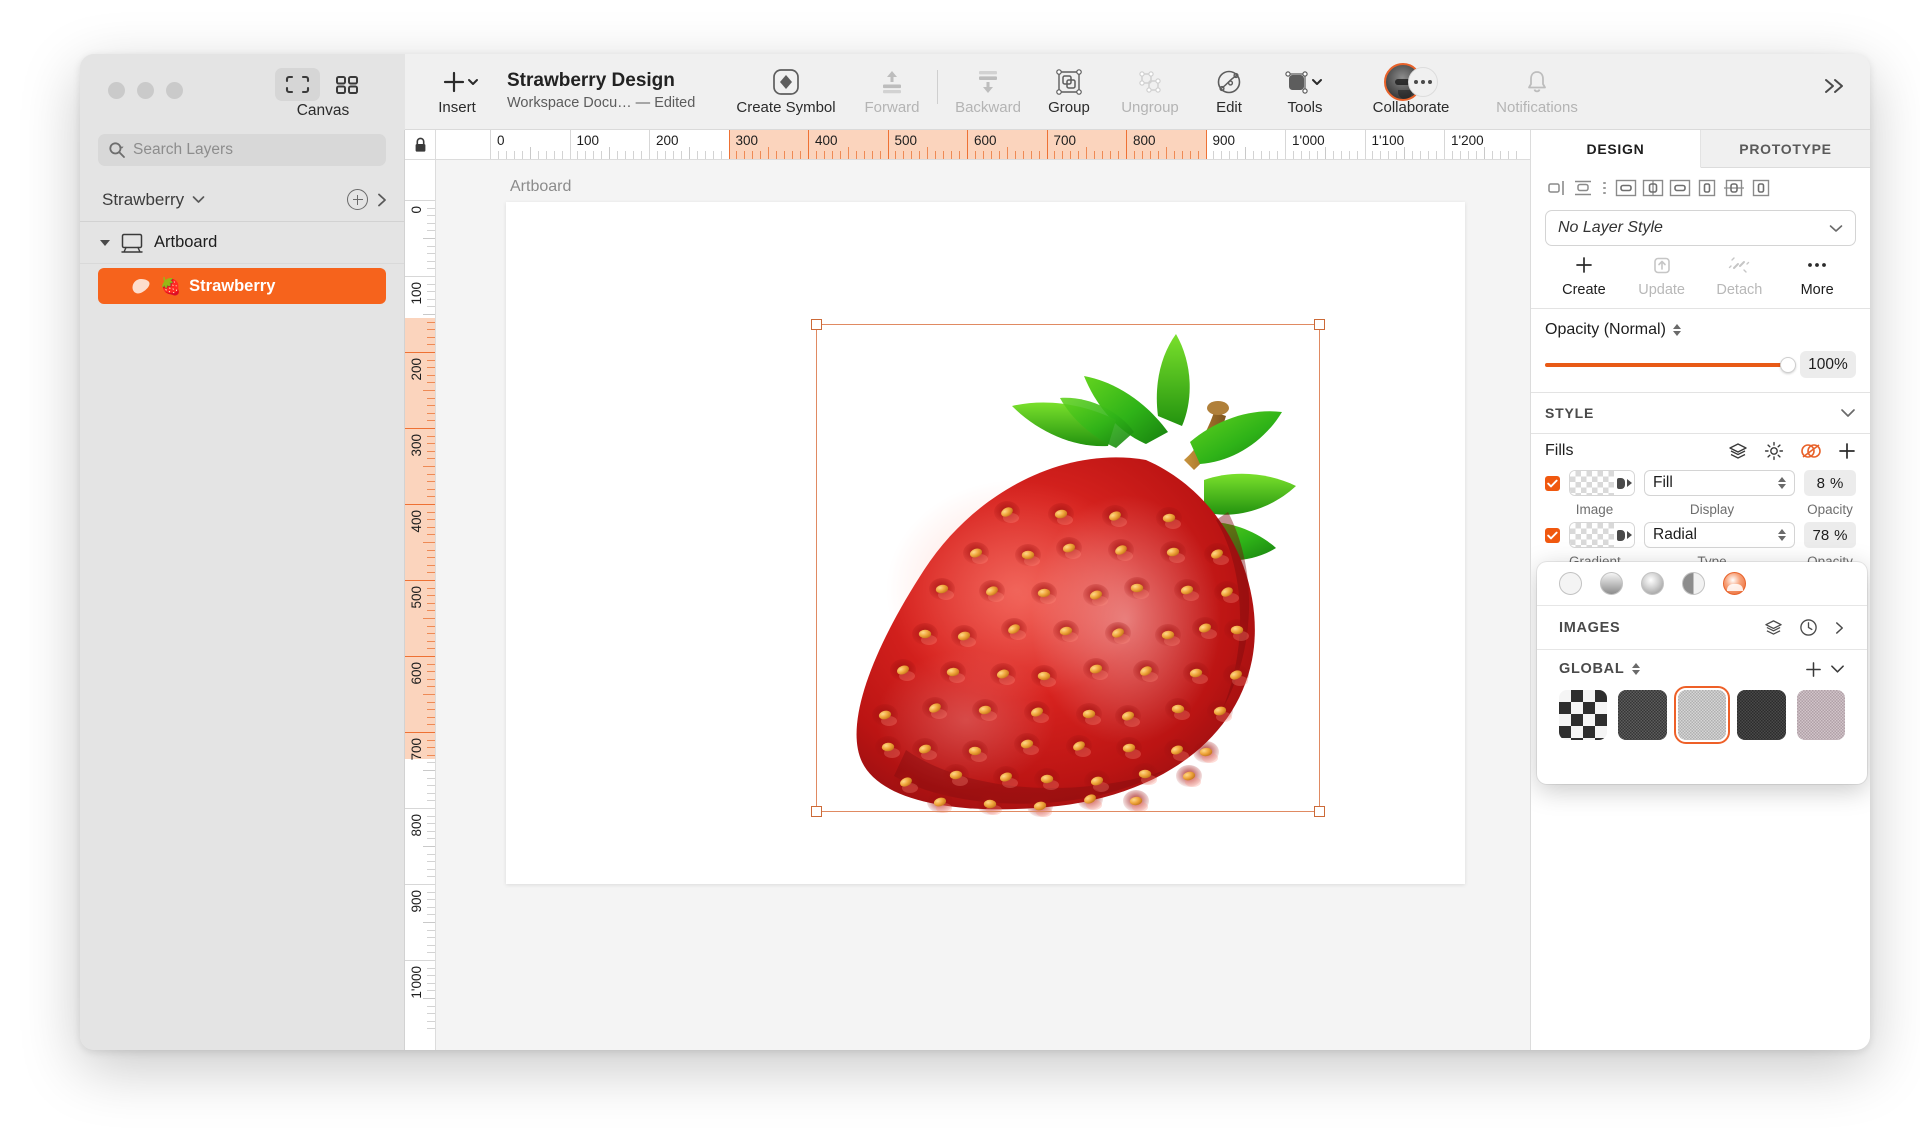 Image resolution: width=1920 pixels, height=1140 pixels. Describe the element at coordinates (1653, 188) in the screenshot. I see `align-middle-horizontal-icon` at that location.